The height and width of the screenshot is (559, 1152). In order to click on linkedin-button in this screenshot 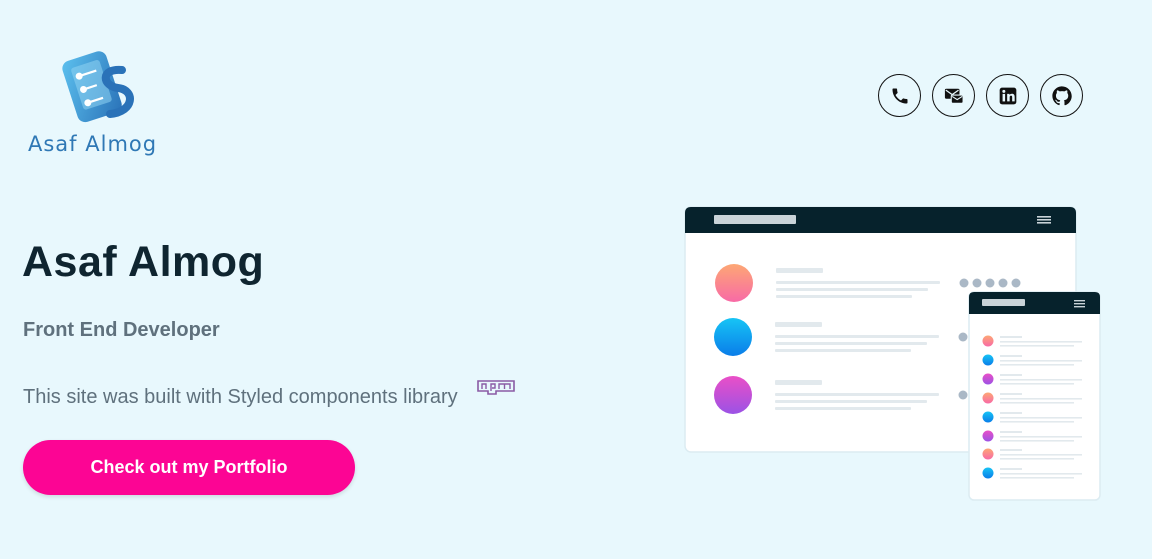, I will do `click(1007, 95)`.